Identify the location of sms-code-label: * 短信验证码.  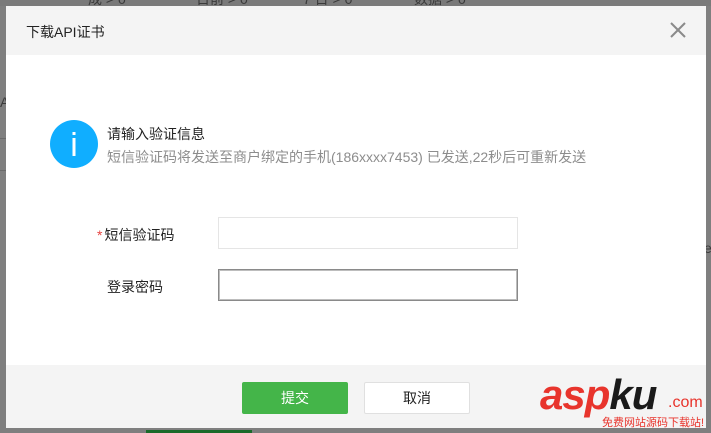
(135, 235).